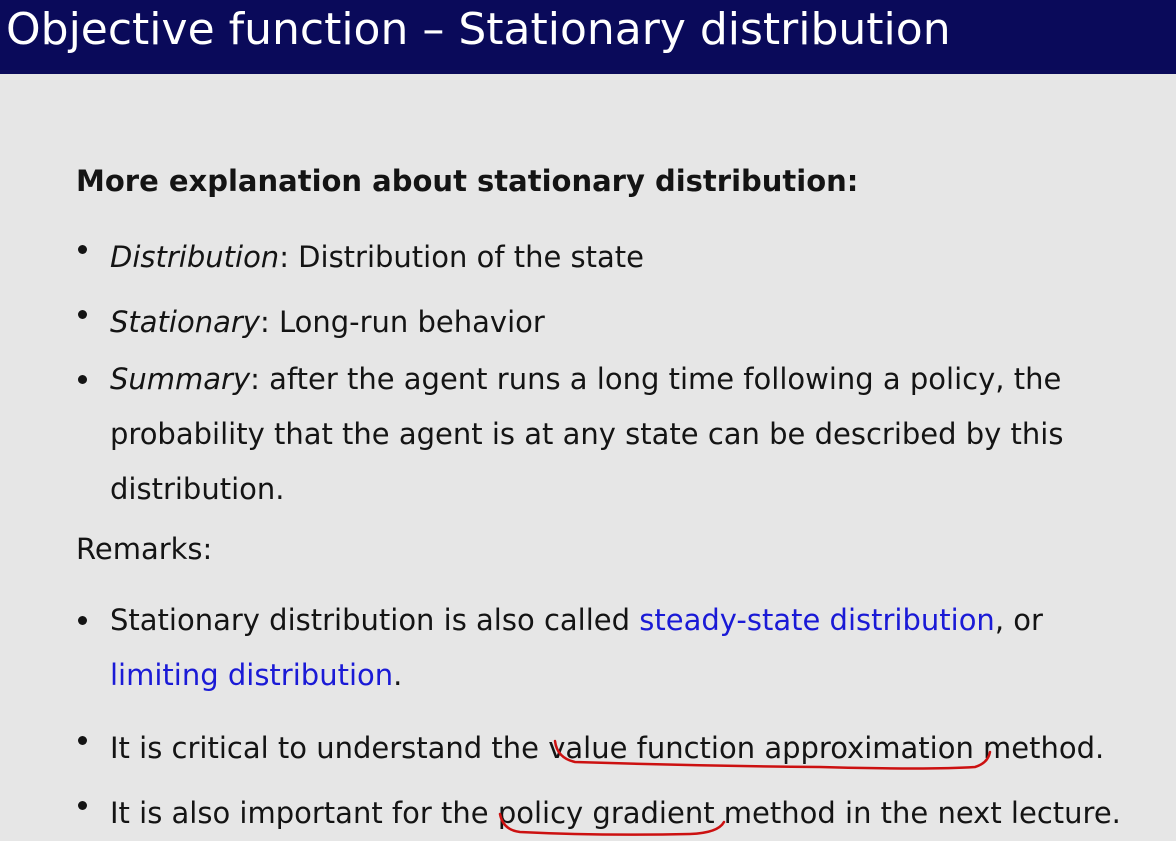  What do you see at coordinates (606, 813) in the screenshot?
I see `highlight-policy-gradient: policy gradient` at bounding box center [606, 813].